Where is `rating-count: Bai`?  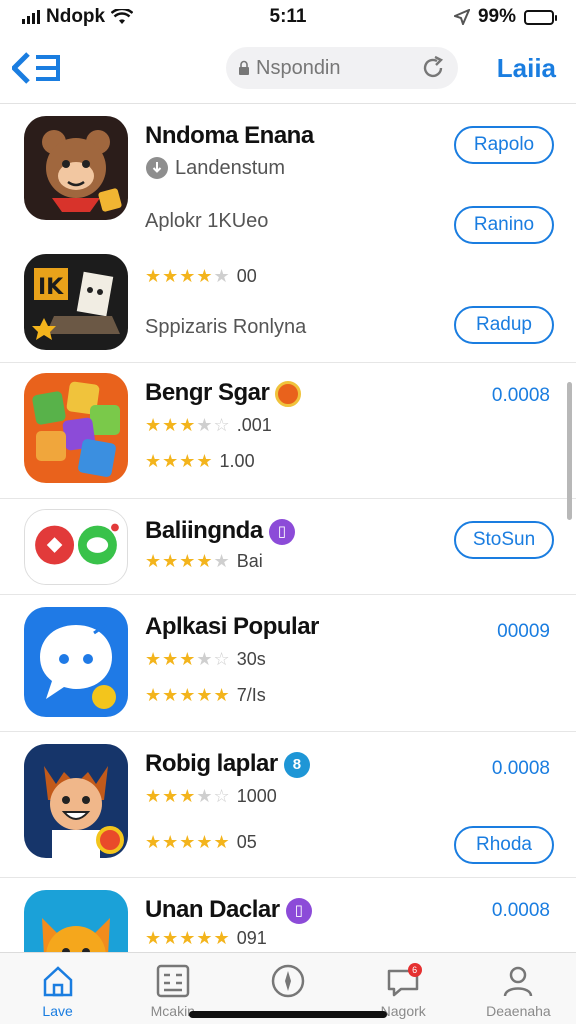 rating-count: Bai is located at coordinates (249, 561).